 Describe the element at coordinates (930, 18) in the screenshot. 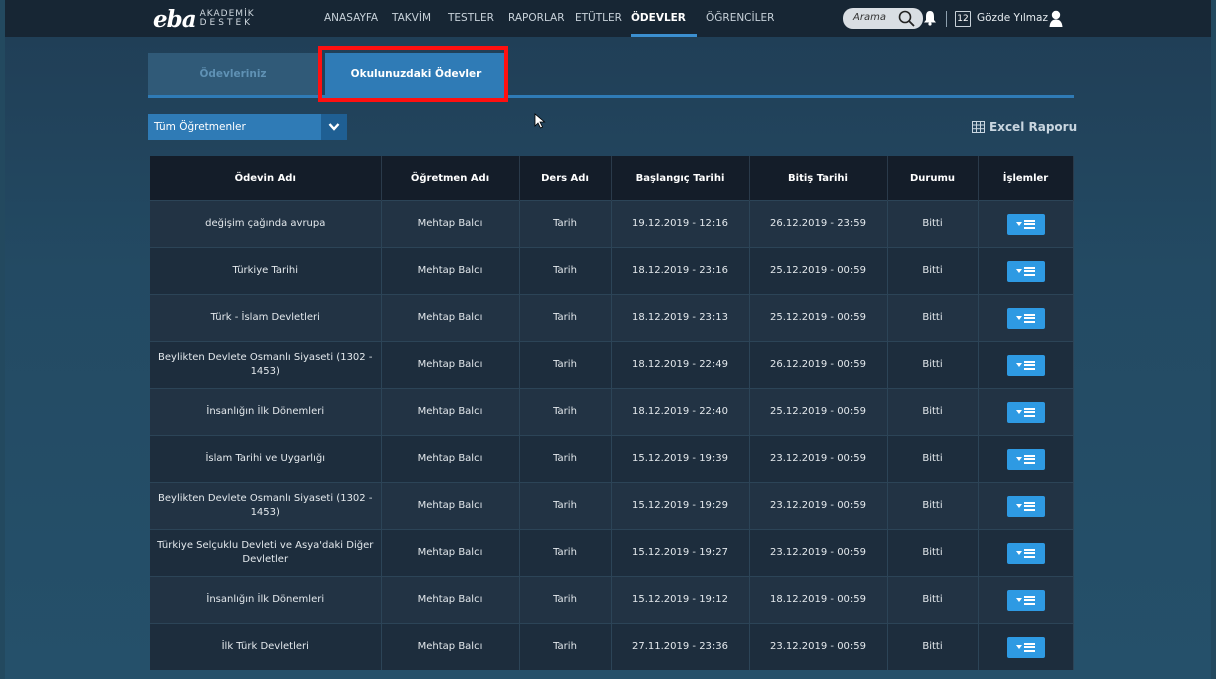

I see `bell-icon` at that location.